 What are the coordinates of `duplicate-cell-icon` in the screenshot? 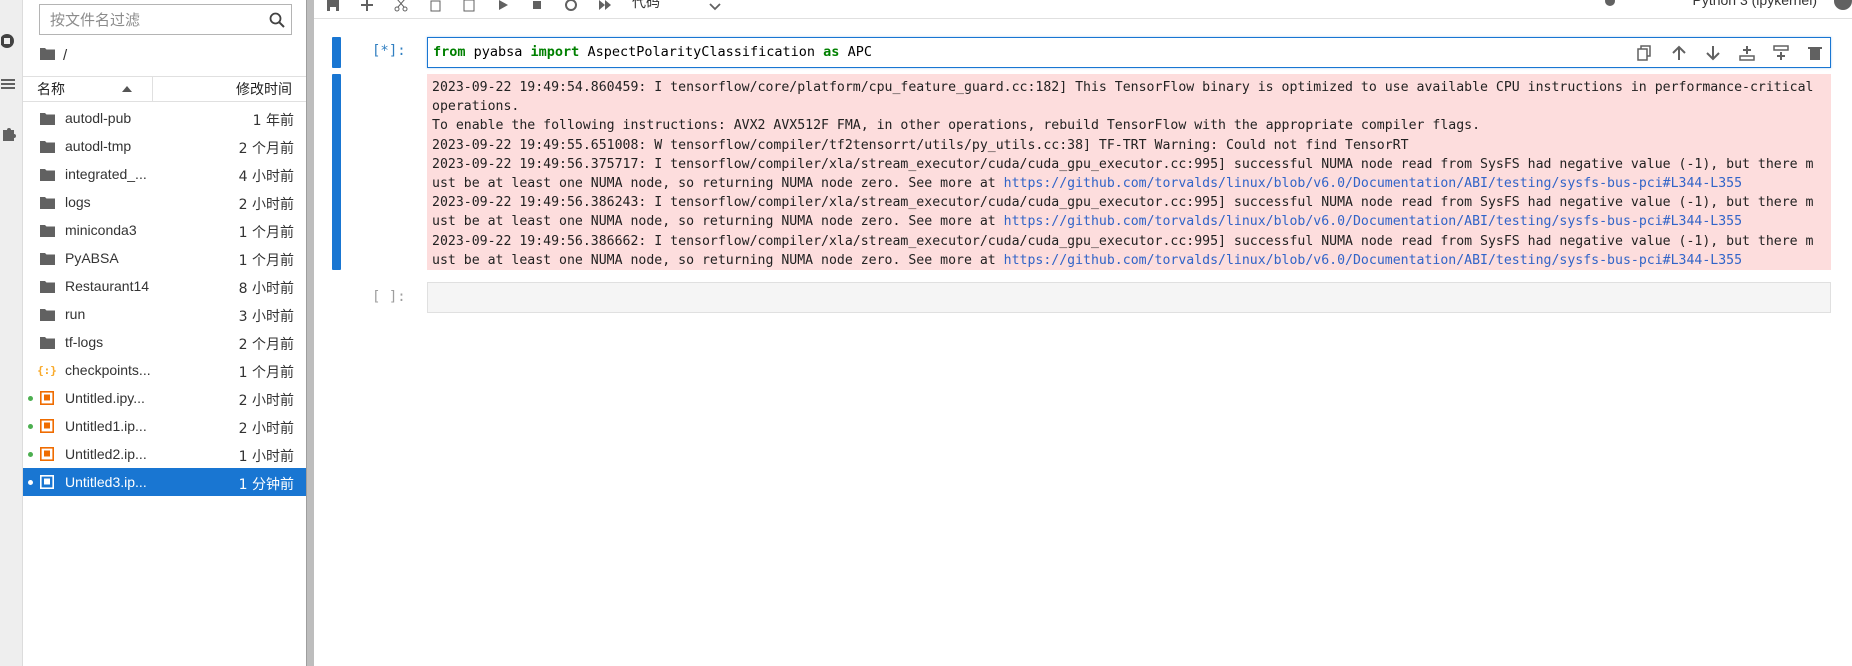 It's located at (1645, 53).